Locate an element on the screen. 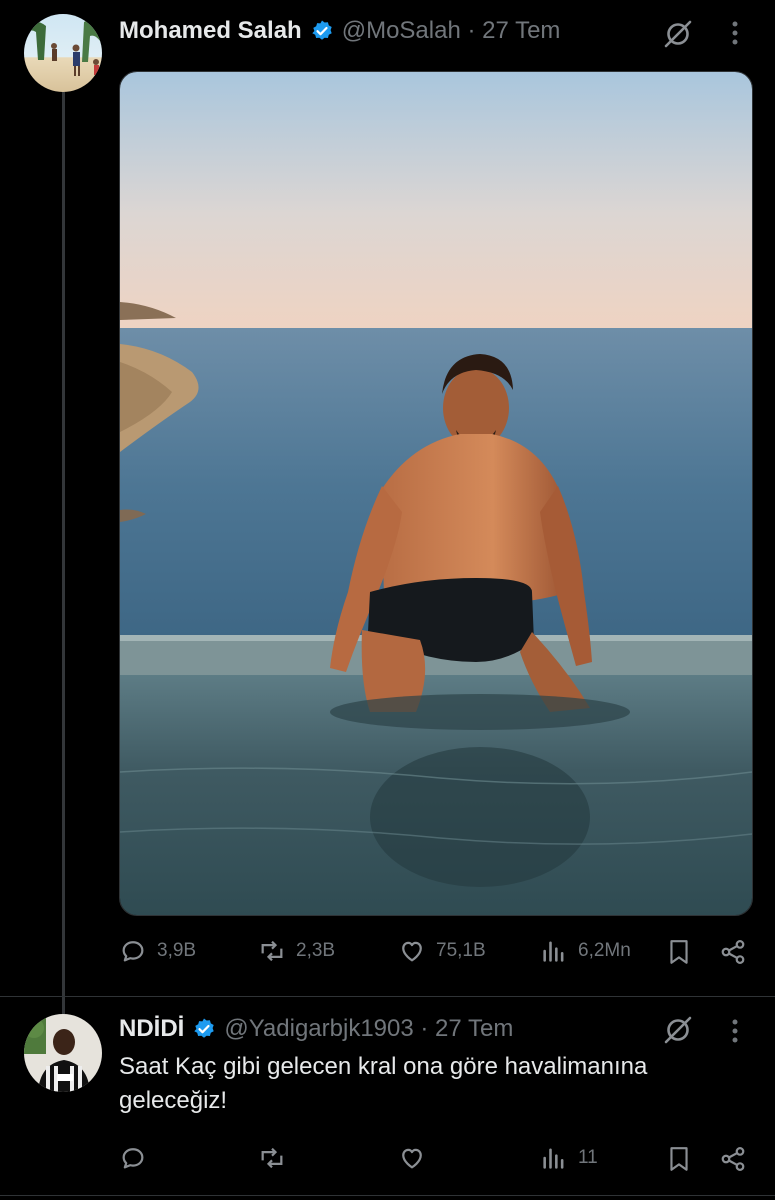 Image resolution: width=775 pixels, height=1200 pixels. author-name: NDİDİ is located at coordinates (151, 1029).